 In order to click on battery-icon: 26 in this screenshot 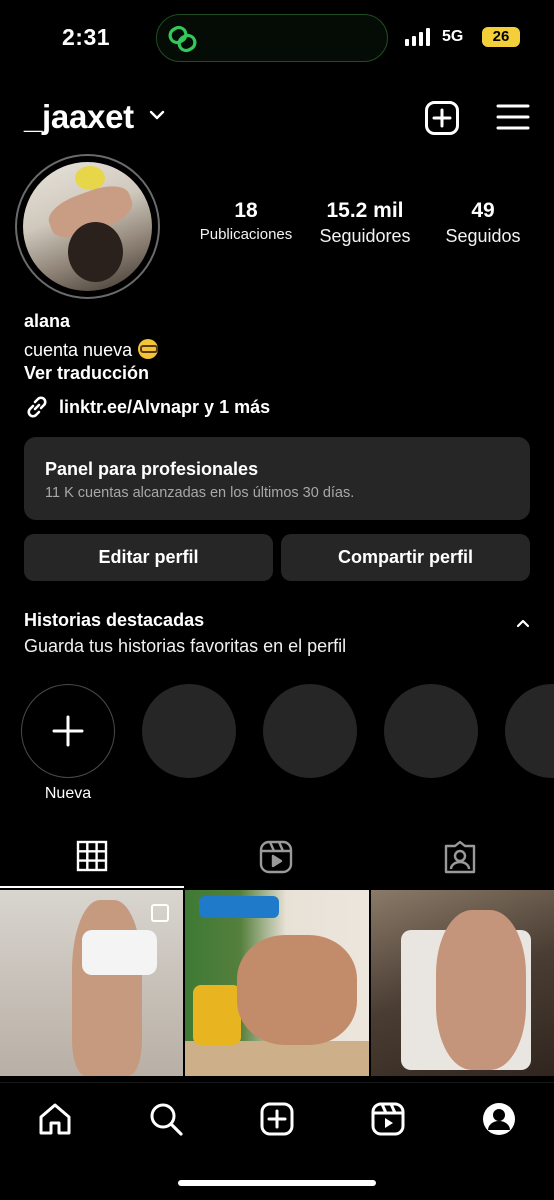, I will do `click(501, 37)`.